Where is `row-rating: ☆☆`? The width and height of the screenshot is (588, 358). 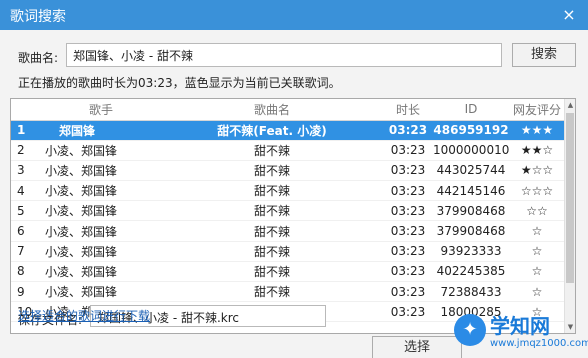 row-rating: ☆☆ is located at coordinates (537, 211).